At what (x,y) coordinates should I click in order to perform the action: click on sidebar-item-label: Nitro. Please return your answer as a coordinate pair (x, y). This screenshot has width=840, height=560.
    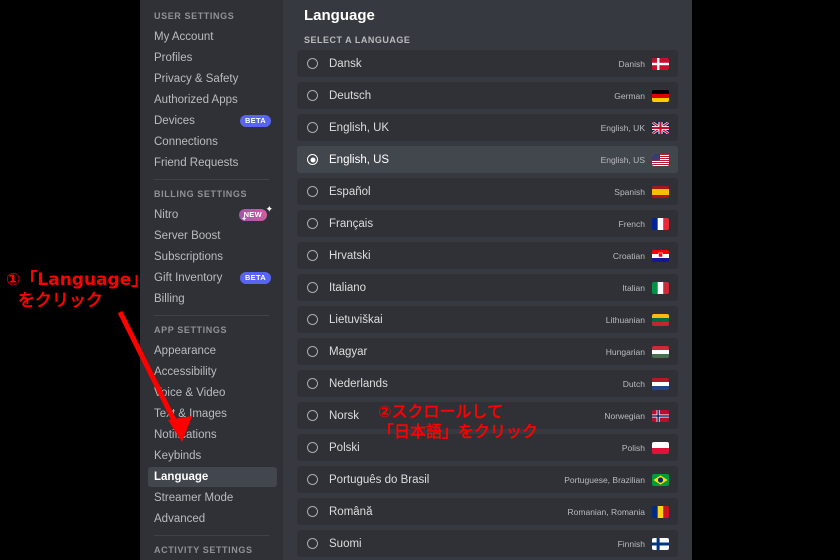
    Looking at the image, I should click on (166, 215).